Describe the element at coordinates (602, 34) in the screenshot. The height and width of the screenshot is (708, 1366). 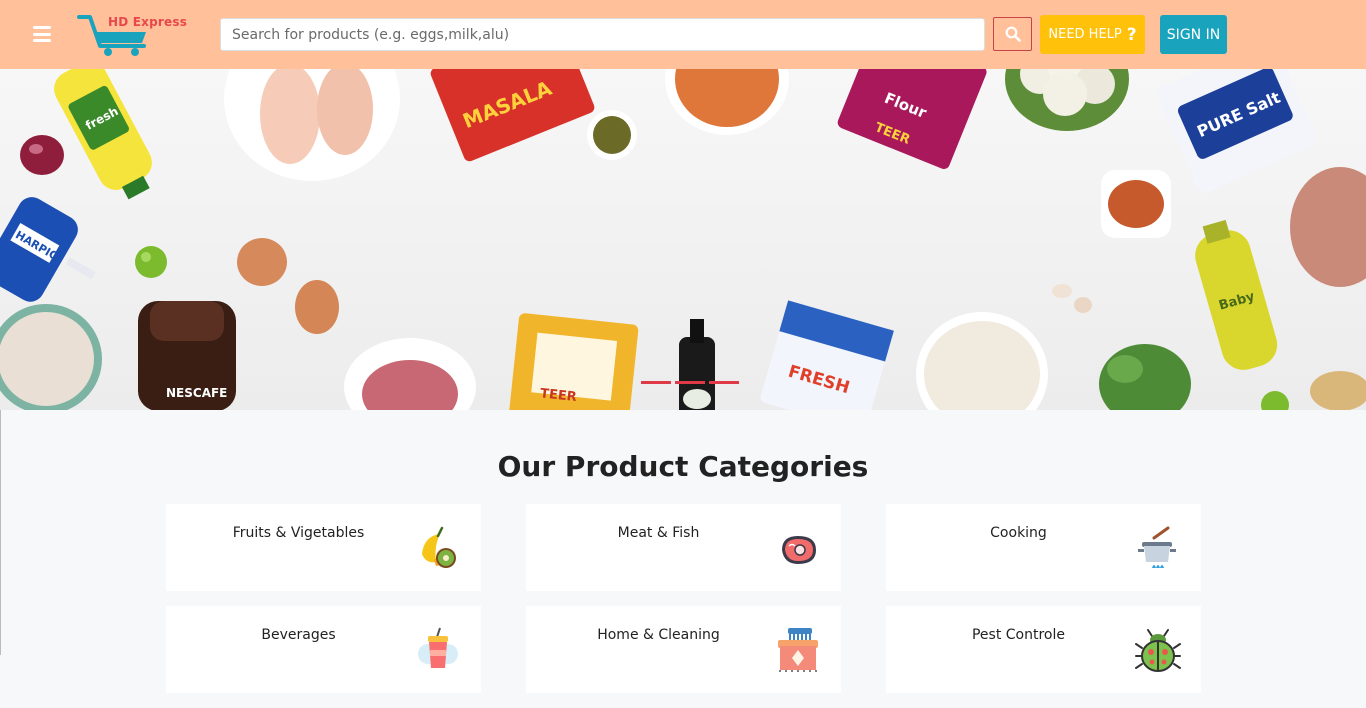
I see `search-input` at that location.